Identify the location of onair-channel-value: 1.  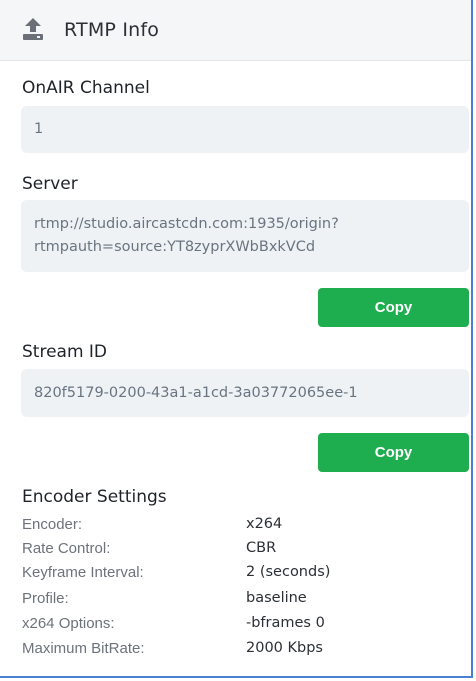
(39, 129).